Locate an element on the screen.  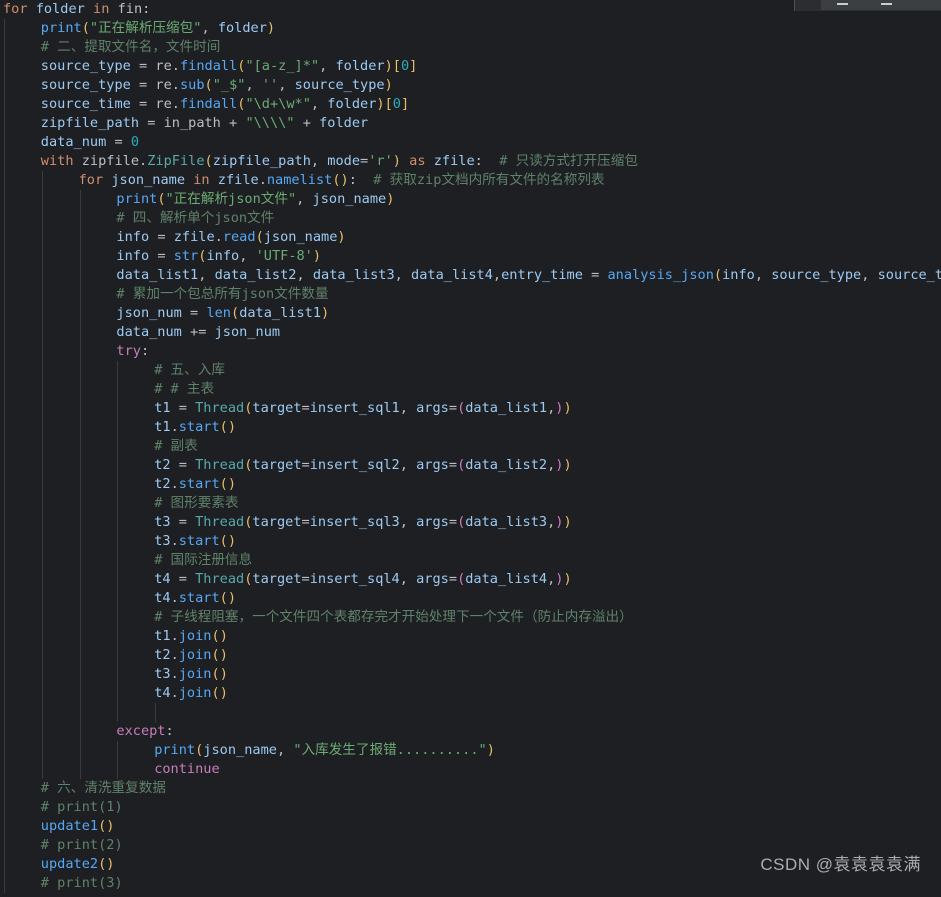
csdn-watermark: CSDN @袁袁袁袁满 is located at coordinates (840, 864).